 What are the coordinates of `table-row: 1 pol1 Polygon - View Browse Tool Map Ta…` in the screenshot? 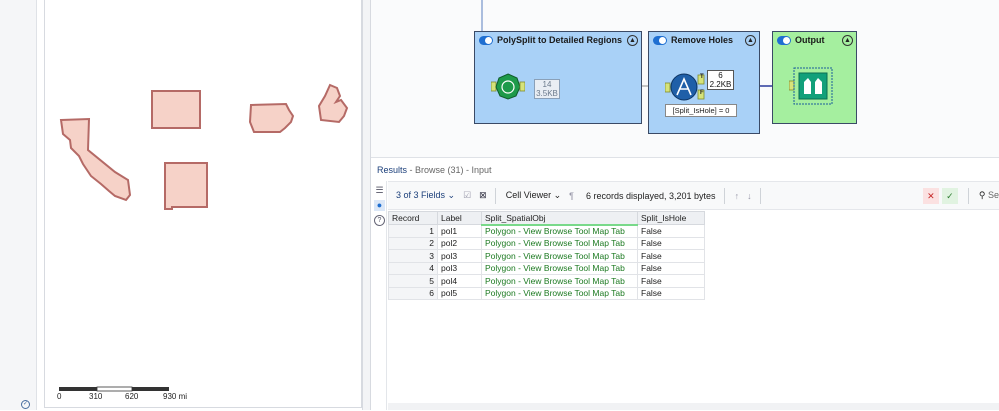 It's located at (546, 231).